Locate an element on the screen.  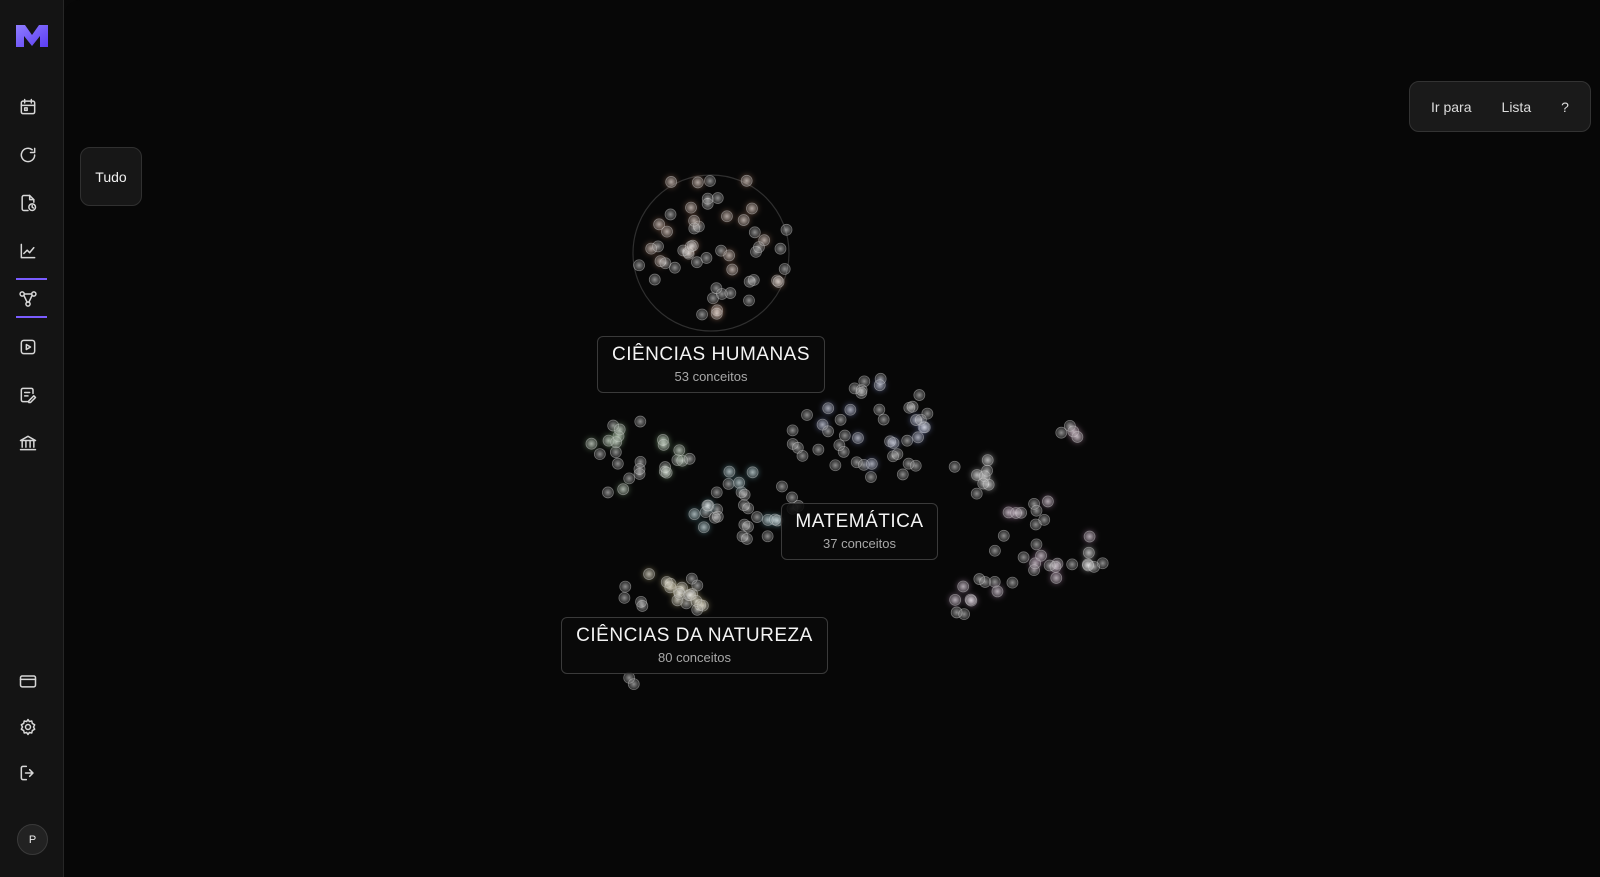
credit-card-icon is located at coordinates (28, 681).